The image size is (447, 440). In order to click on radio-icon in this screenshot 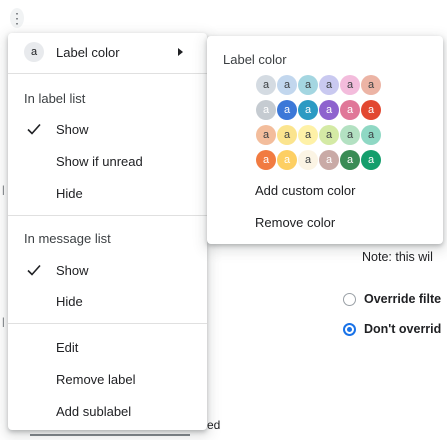, I will do `click(349, 299)`.